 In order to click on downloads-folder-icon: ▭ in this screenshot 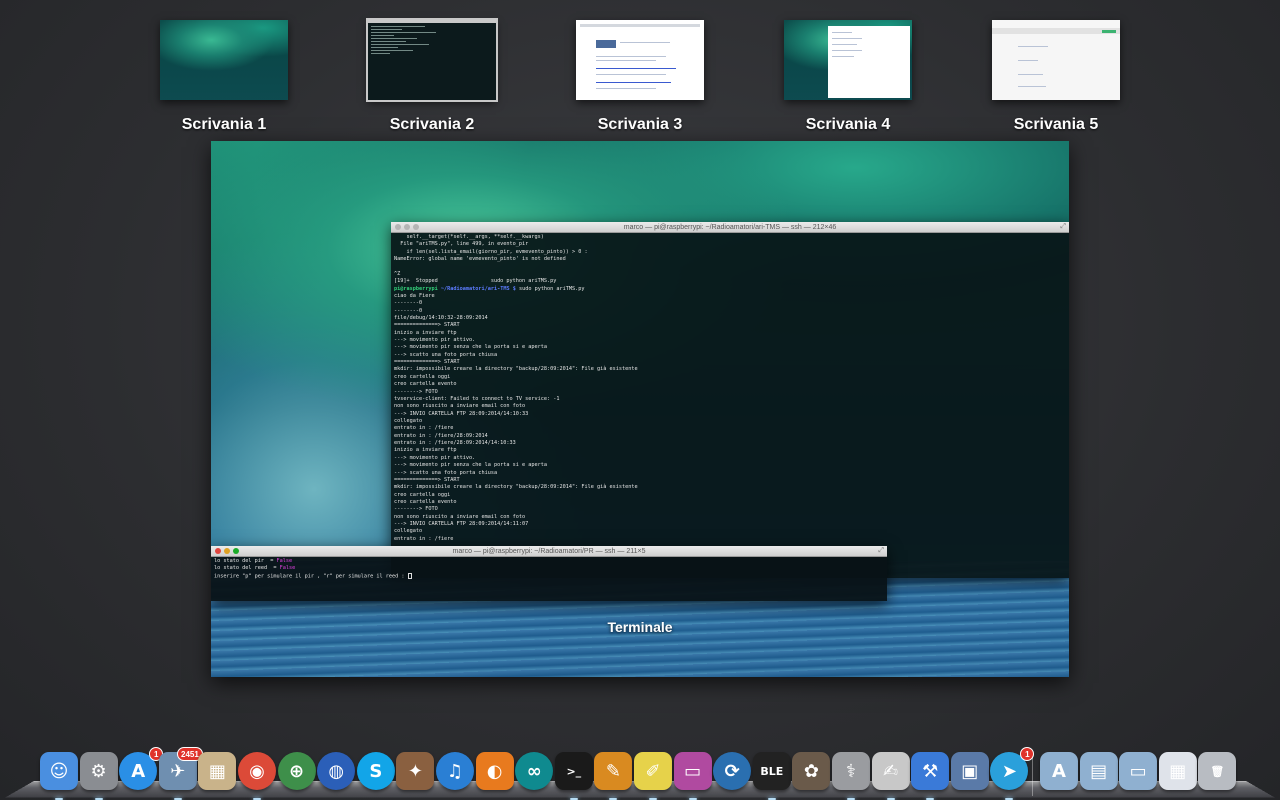, I will do `click(1138, 771)`.